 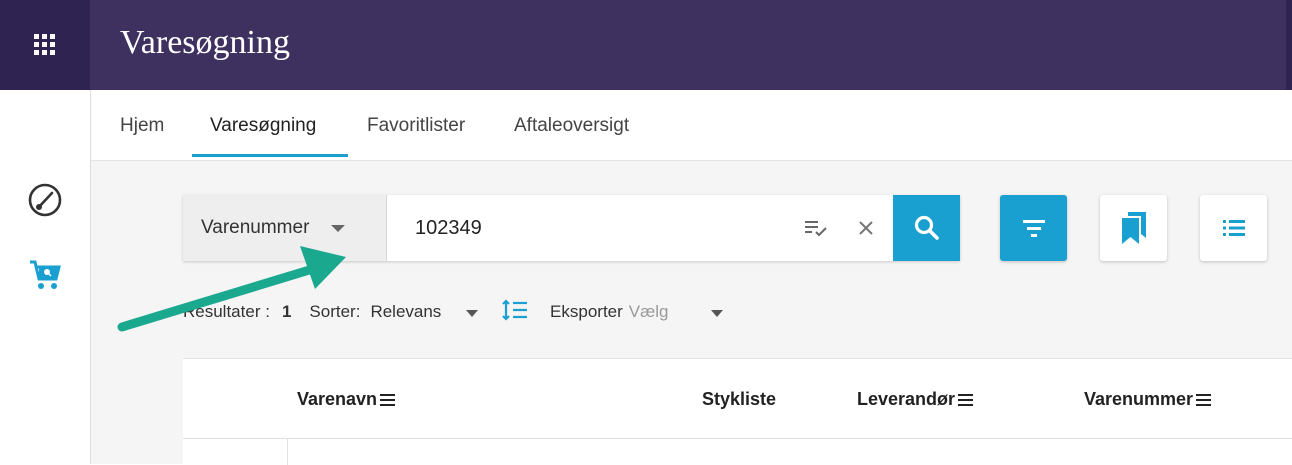 I want to click on column-header-varenavn: Varenavn, so click(x=346, y=399).